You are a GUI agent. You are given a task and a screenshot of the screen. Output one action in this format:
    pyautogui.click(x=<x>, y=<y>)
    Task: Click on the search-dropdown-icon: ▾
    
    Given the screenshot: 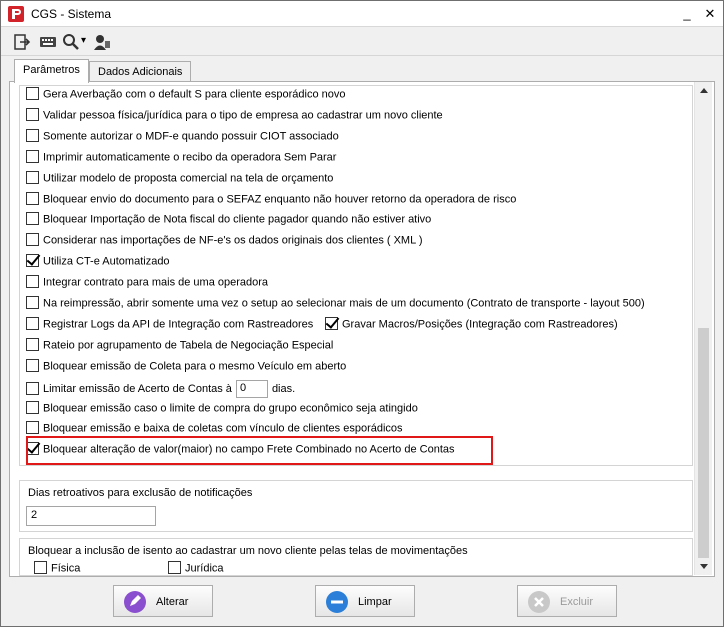 What is the action you would take?
    pyautogui.click(x=83, y=45)
    